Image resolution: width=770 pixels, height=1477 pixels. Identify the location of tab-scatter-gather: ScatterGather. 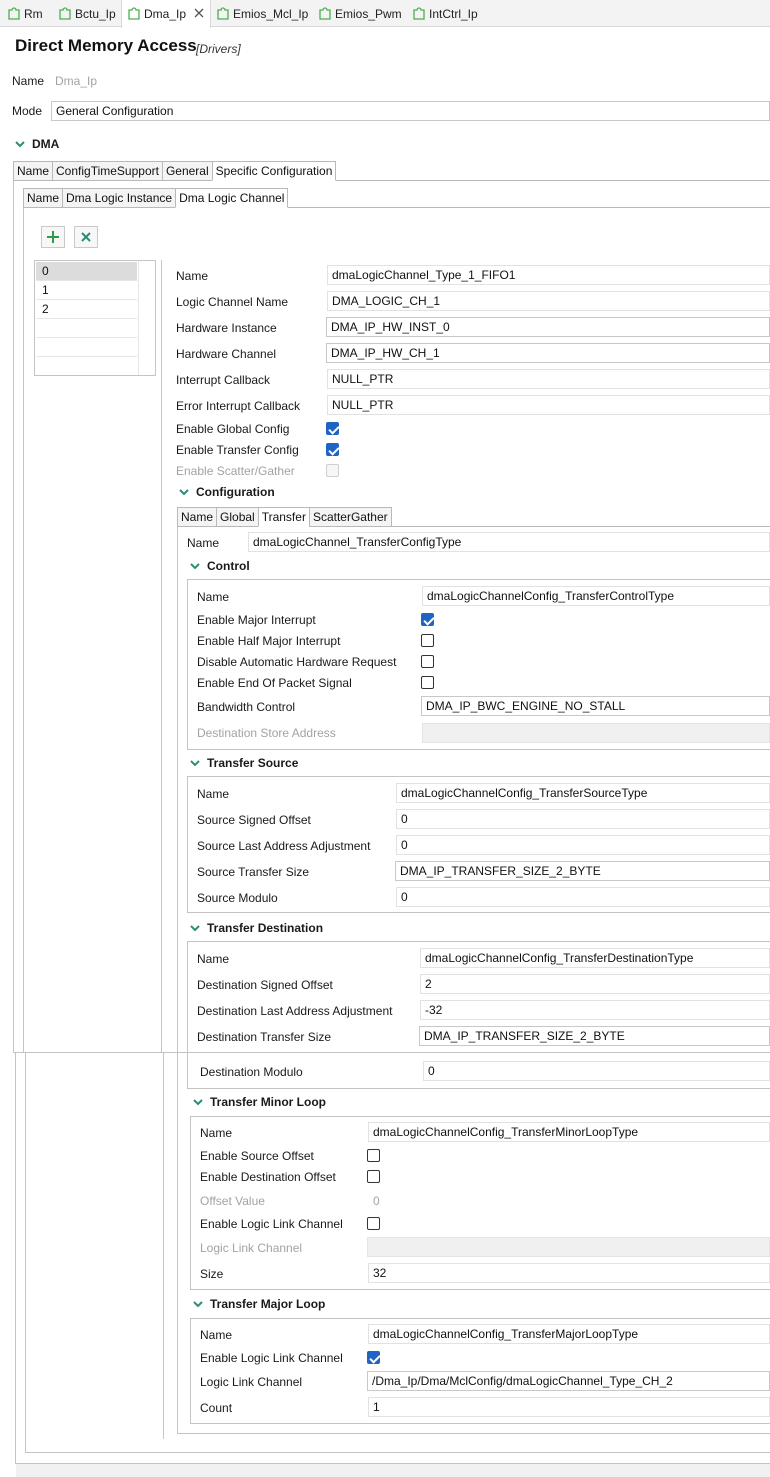
(350, 517).